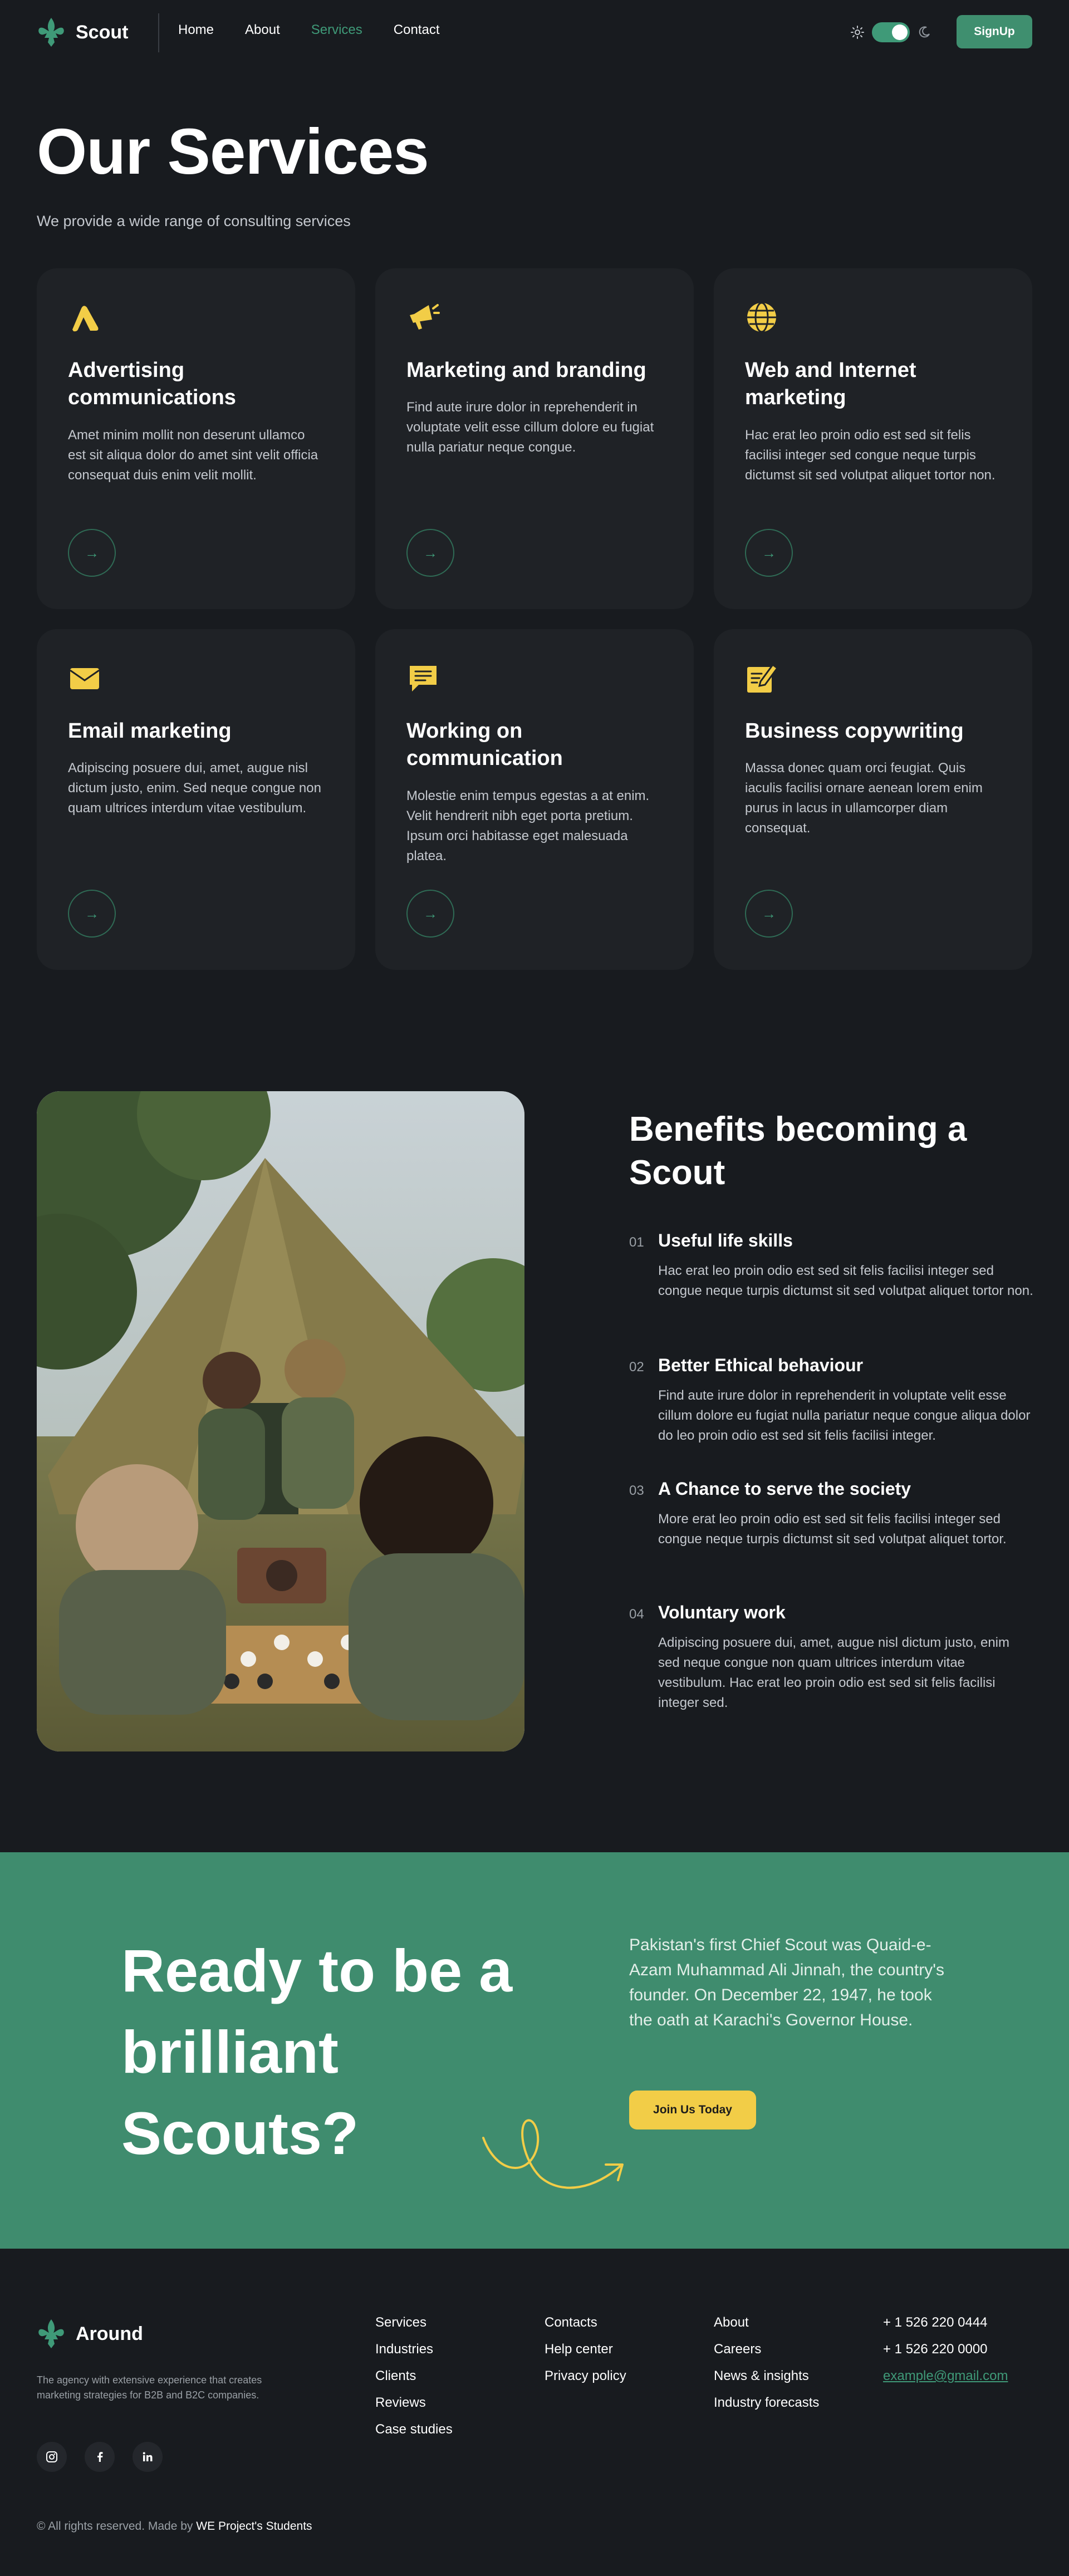 The width and height of the screenshot is (1069, 2576). Describe the element at coordinates (761, 1365) in the screenshot. I see `benefit-title: Better Ethical behaviour` at that location.